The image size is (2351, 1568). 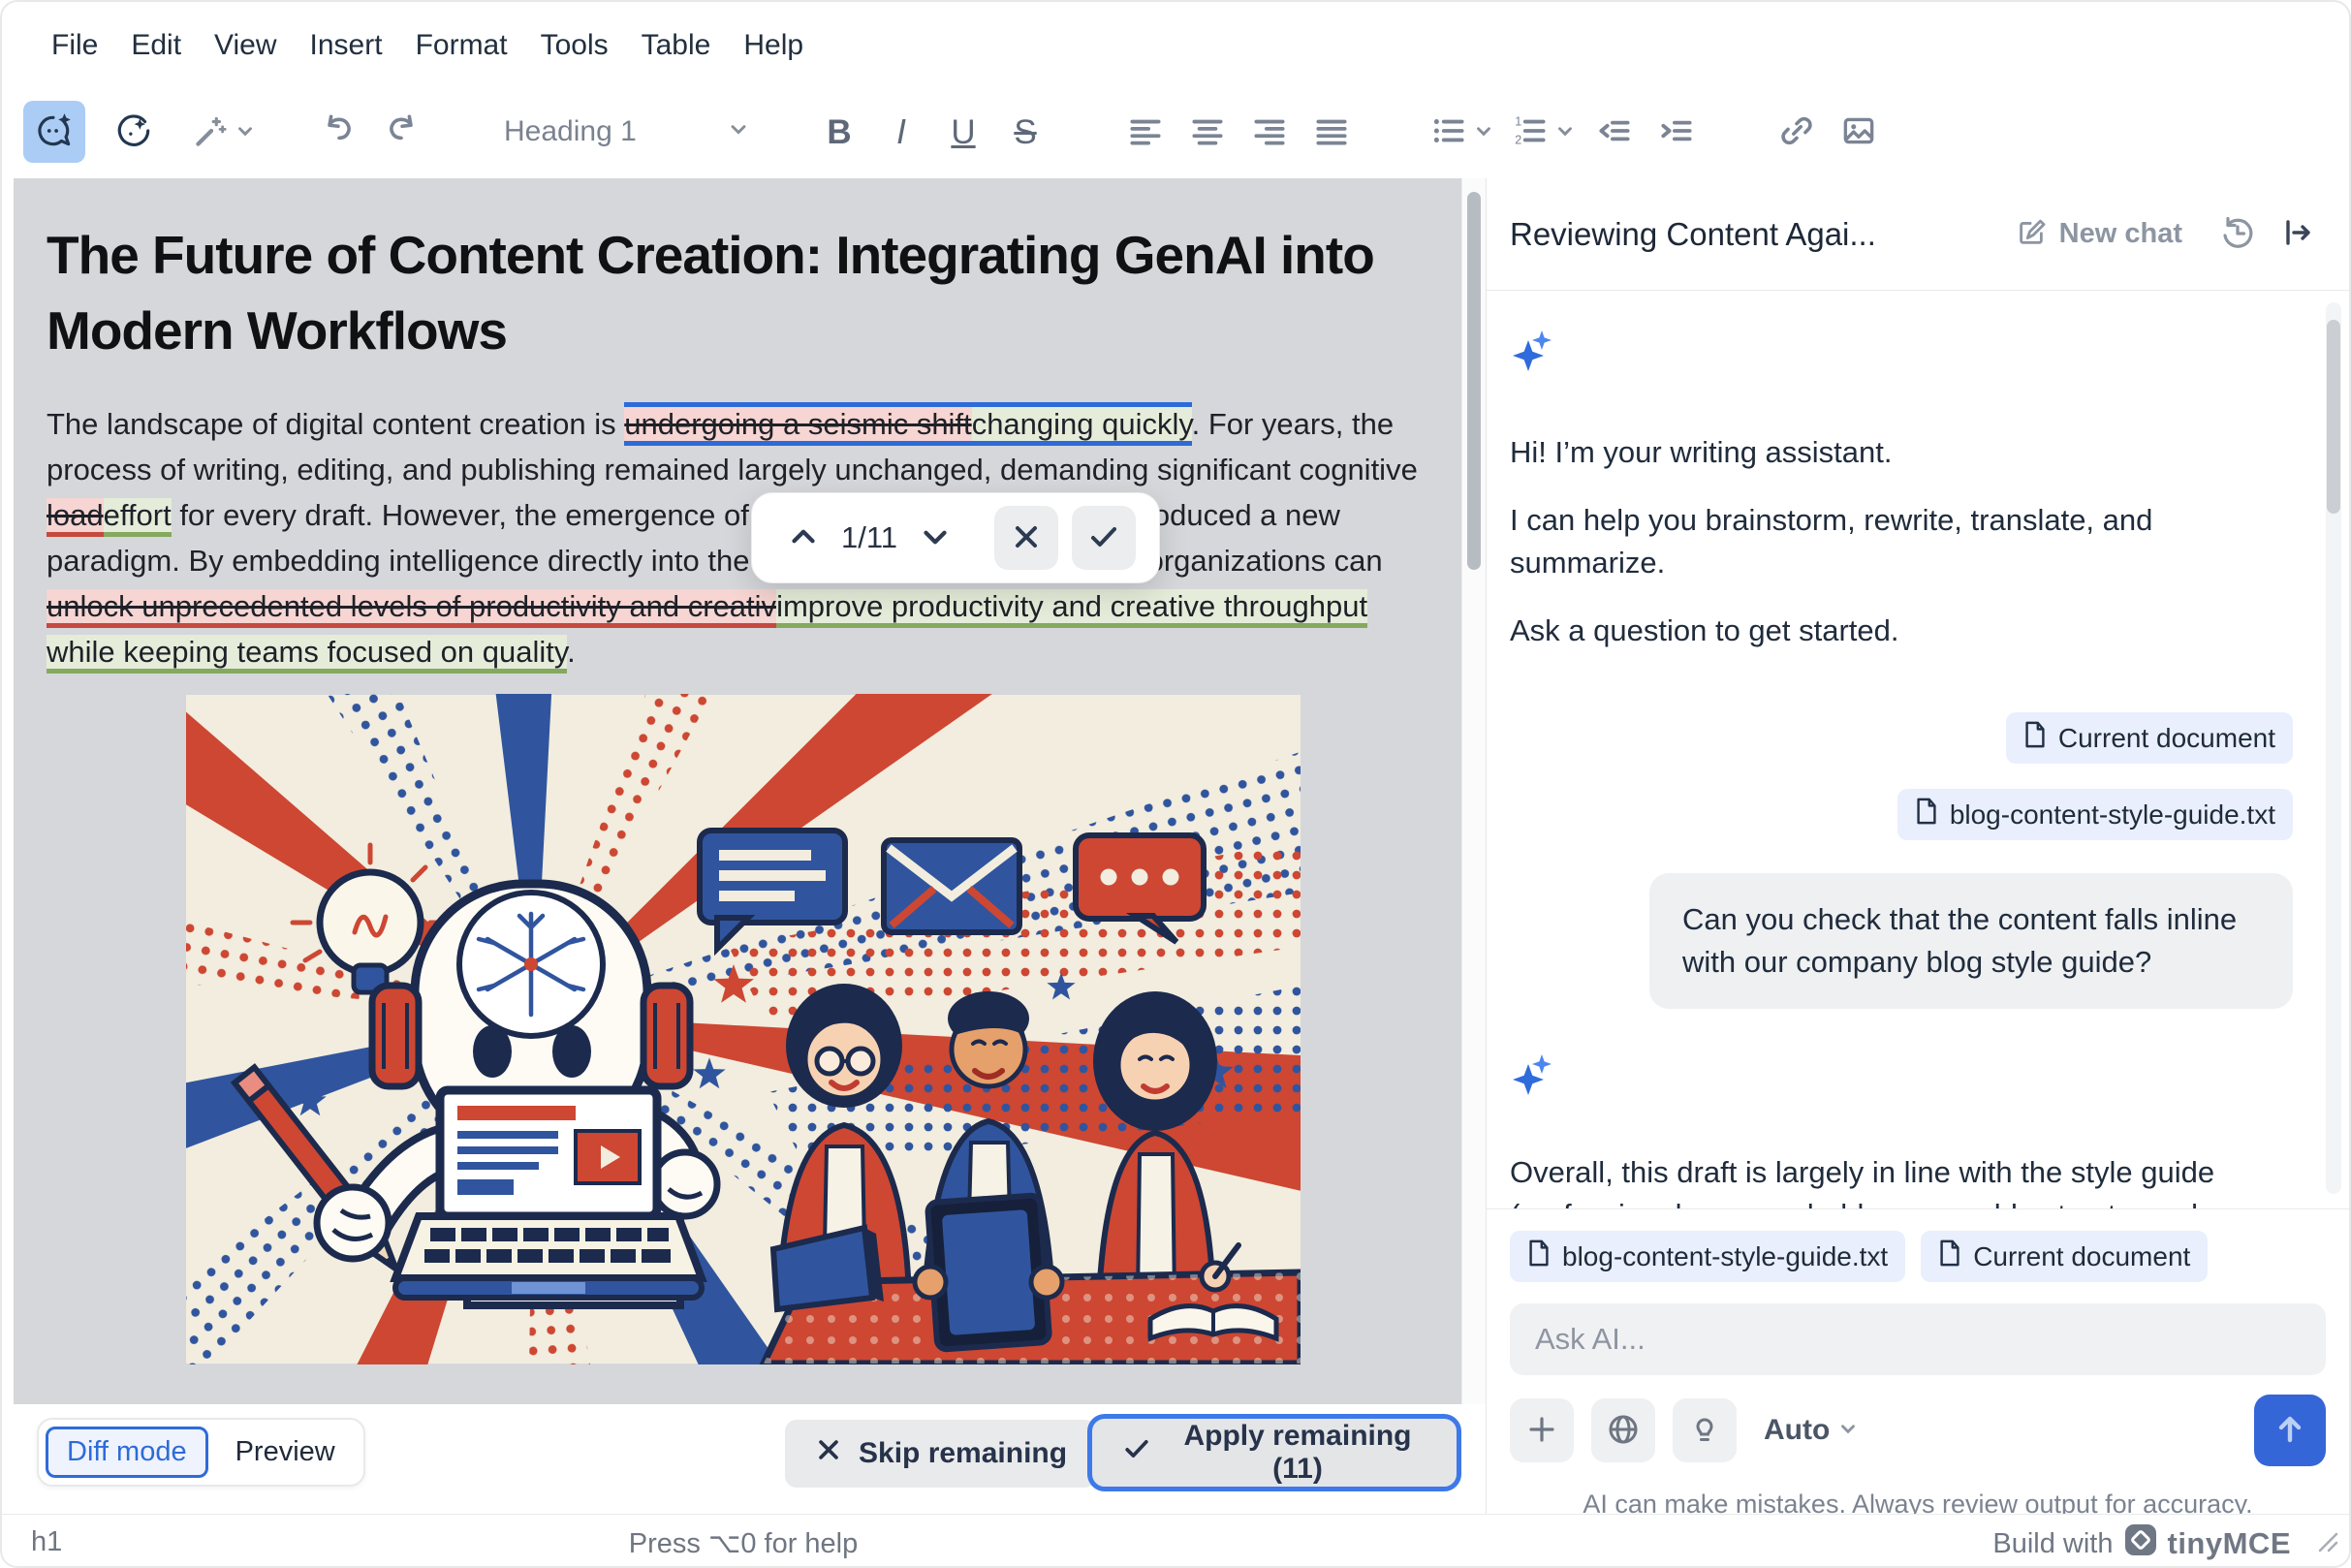 I want to click on new-chat-button: New chat, so click(x=2098, y=235).